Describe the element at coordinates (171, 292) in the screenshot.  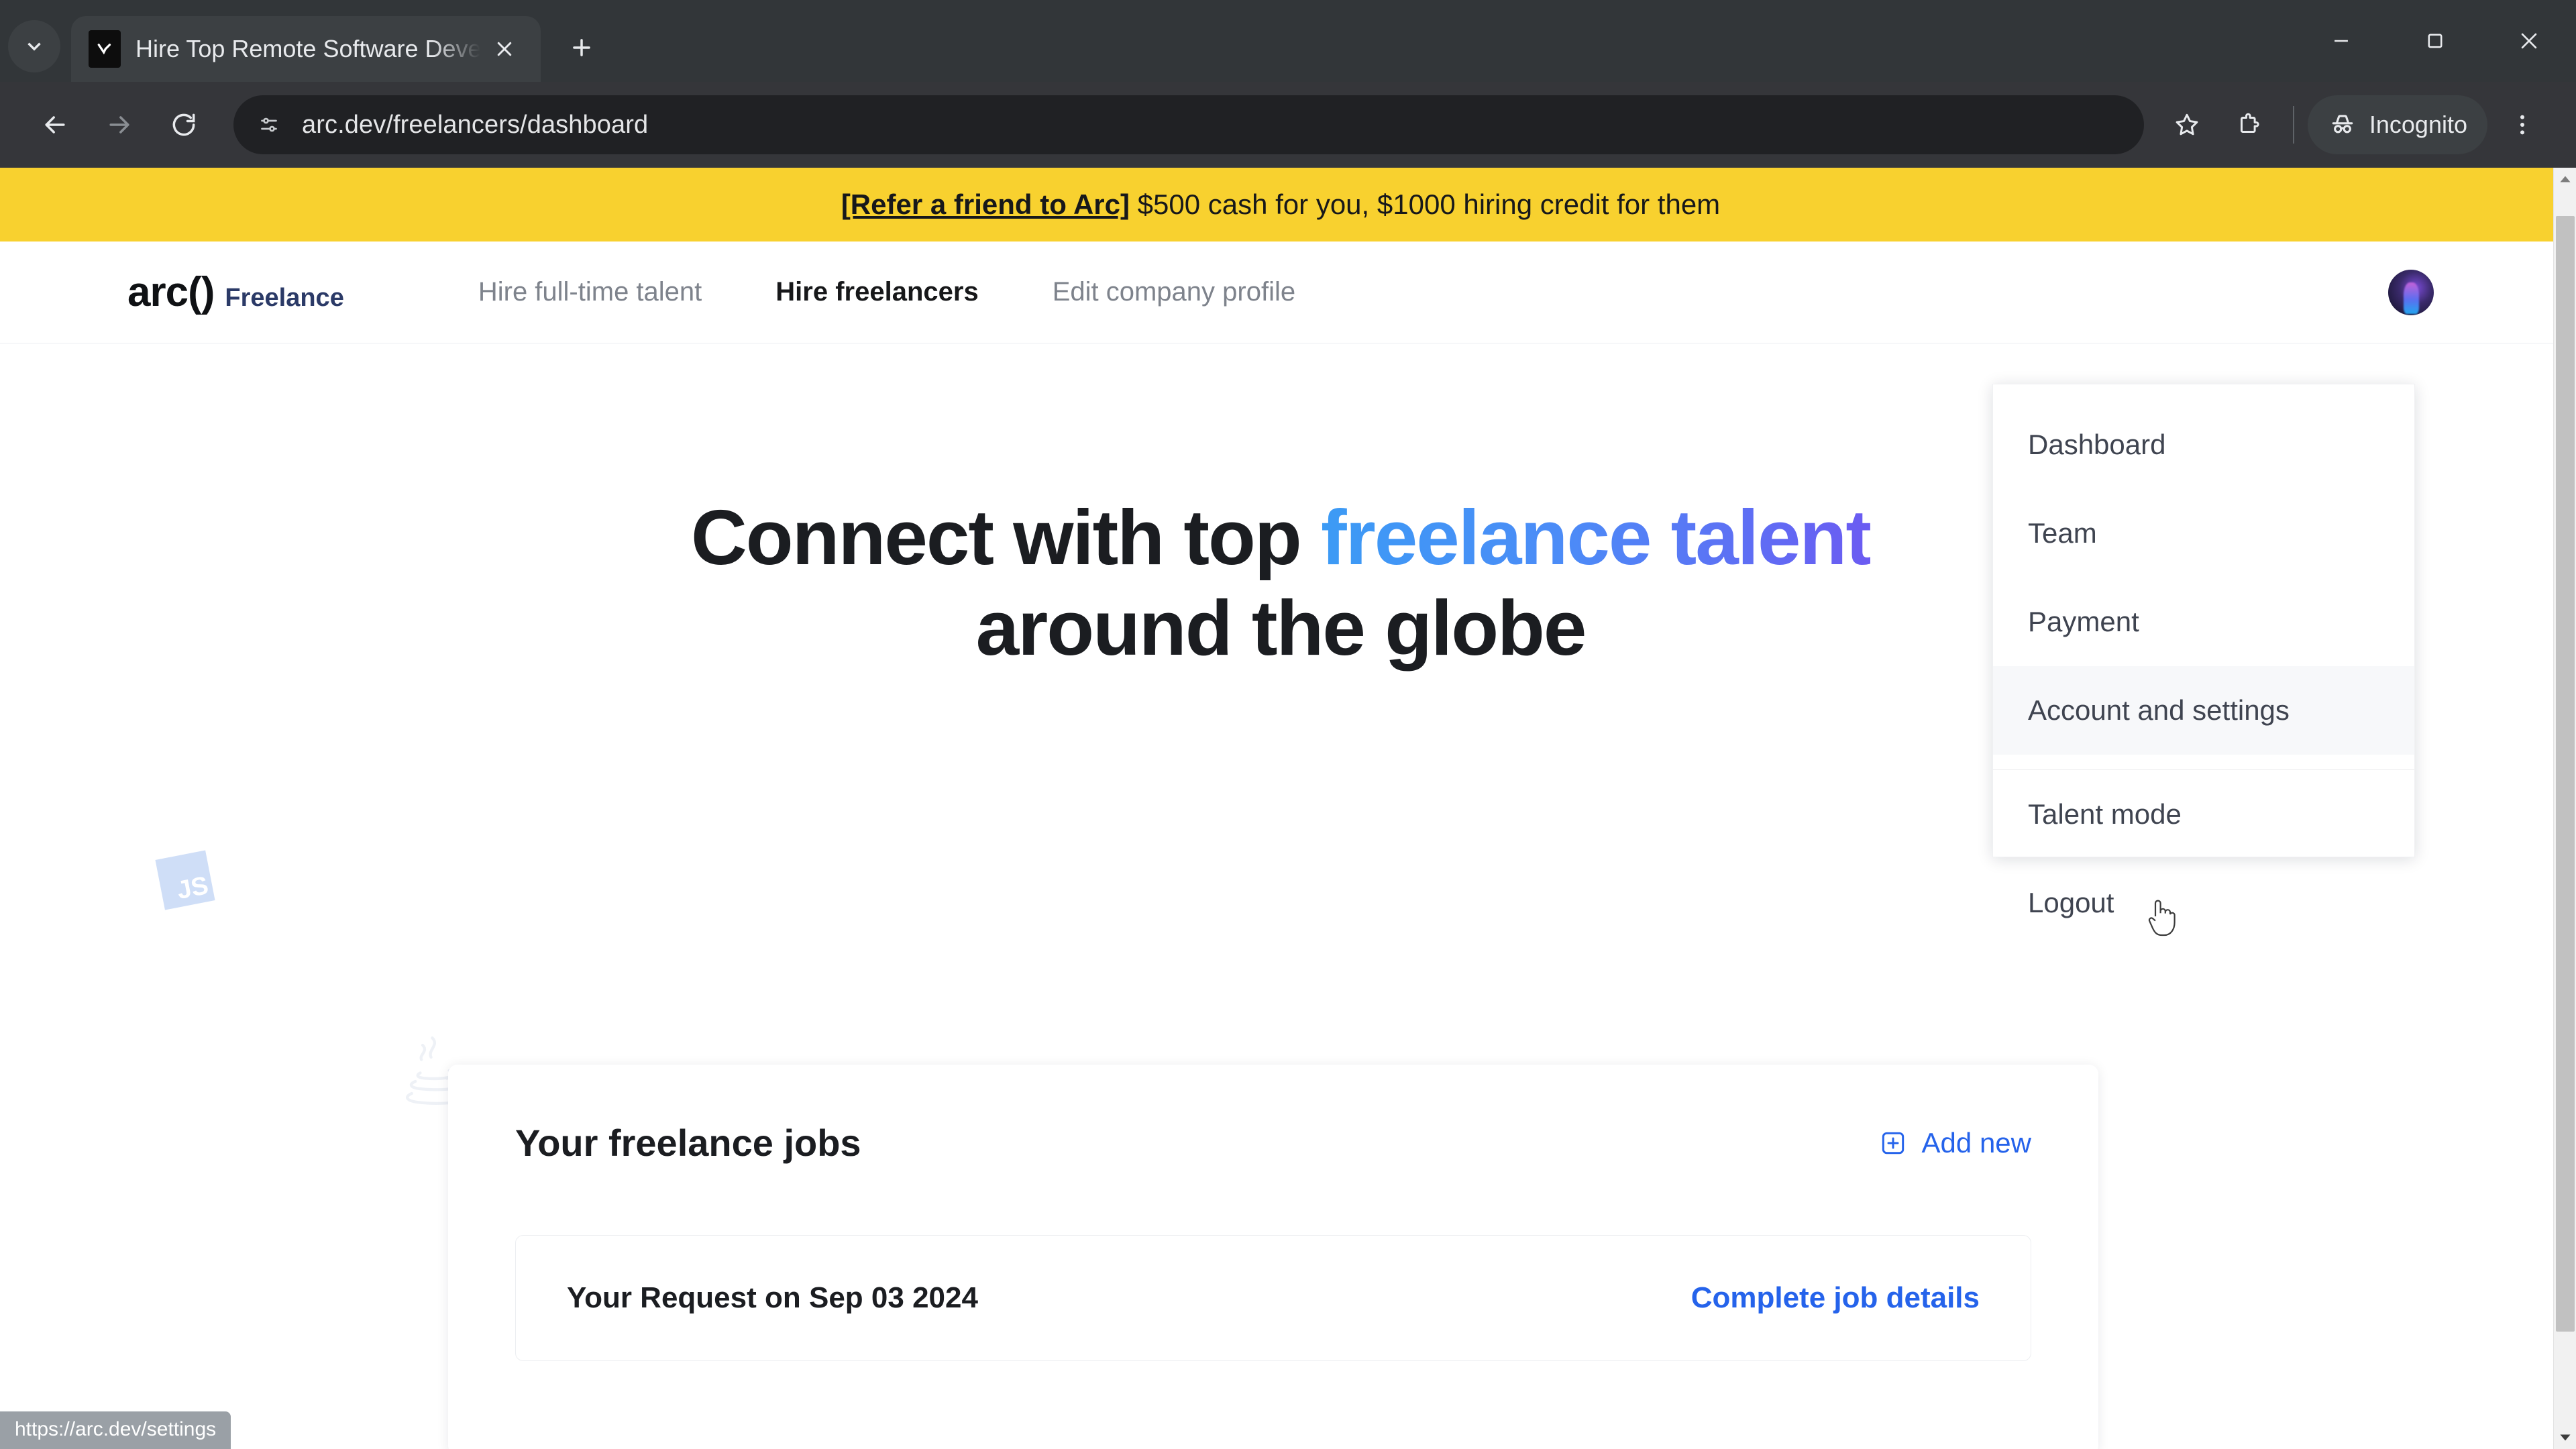
I see `arc-logo-mark: arc()` at that location.